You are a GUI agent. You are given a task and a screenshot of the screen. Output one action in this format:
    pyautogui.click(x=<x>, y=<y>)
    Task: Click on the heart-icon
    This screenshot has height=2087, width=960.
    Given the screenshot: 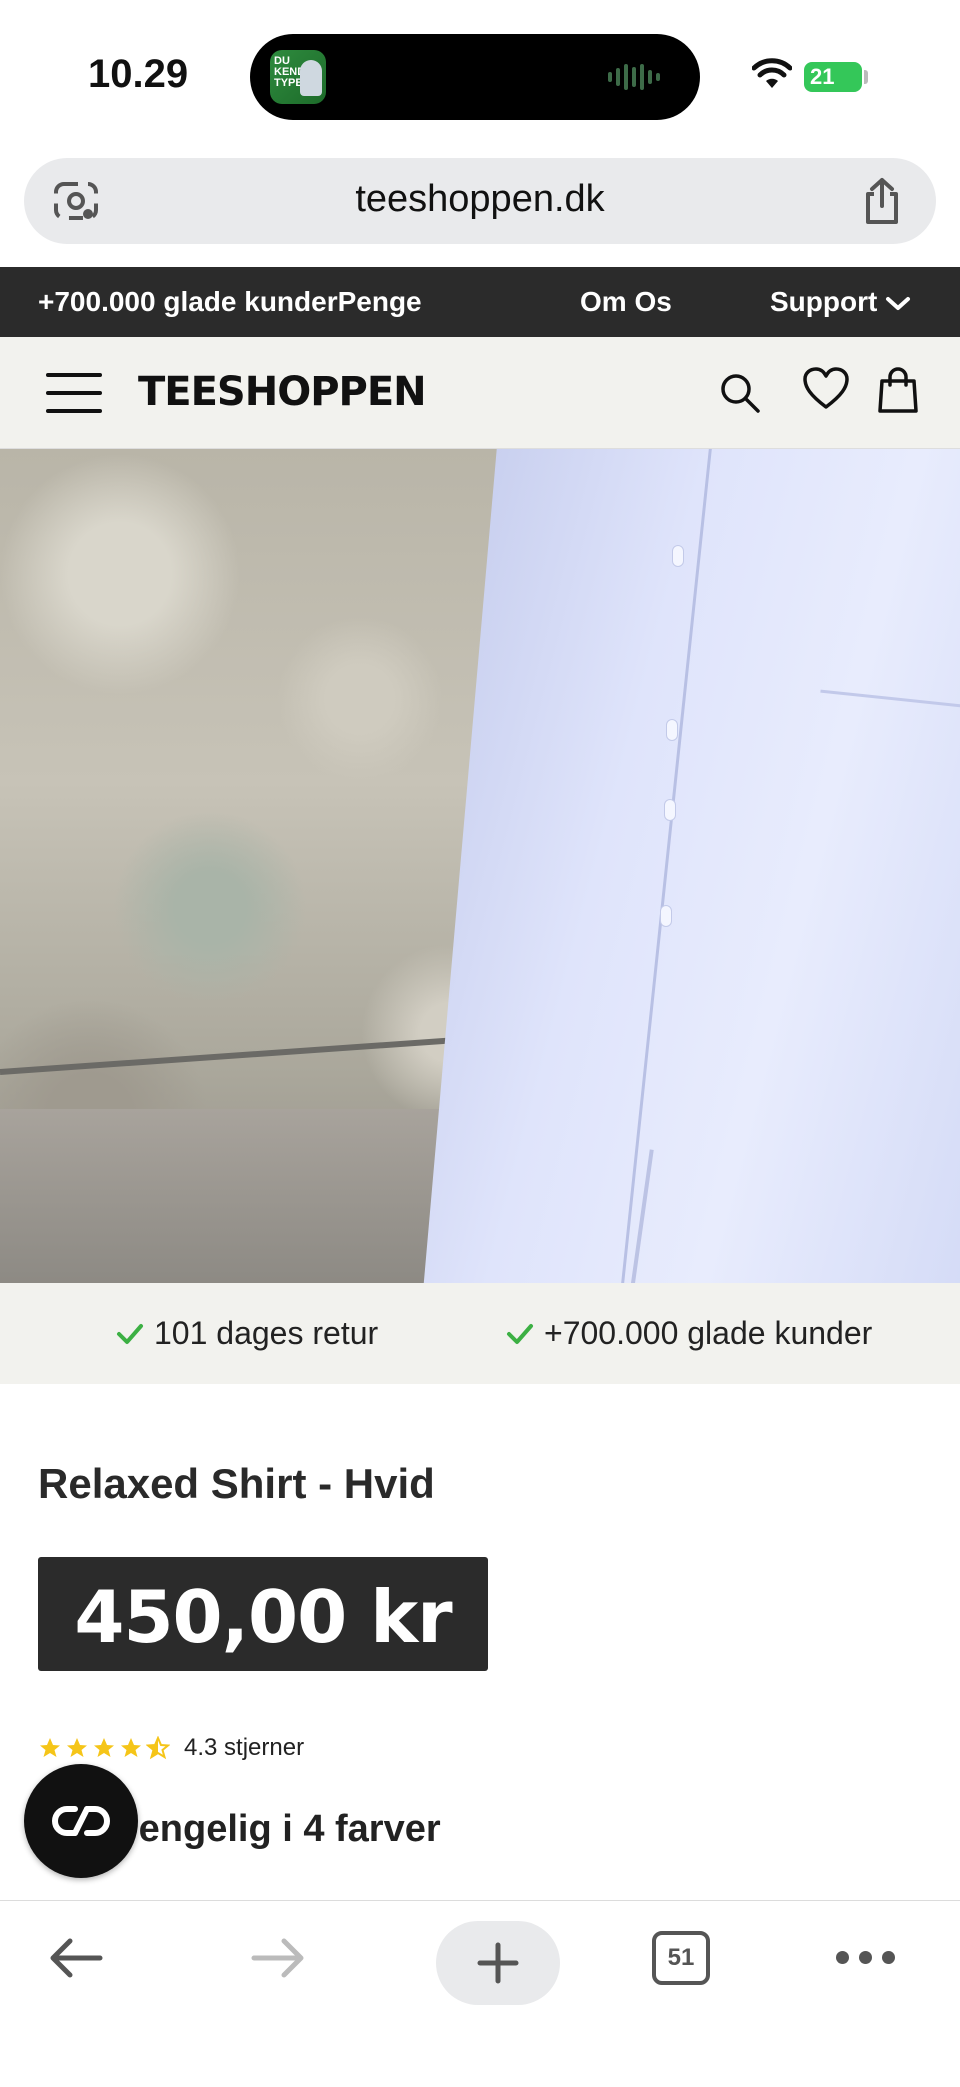 What is the action you would take?
    pyautogui.click(x=826, y=389)
    